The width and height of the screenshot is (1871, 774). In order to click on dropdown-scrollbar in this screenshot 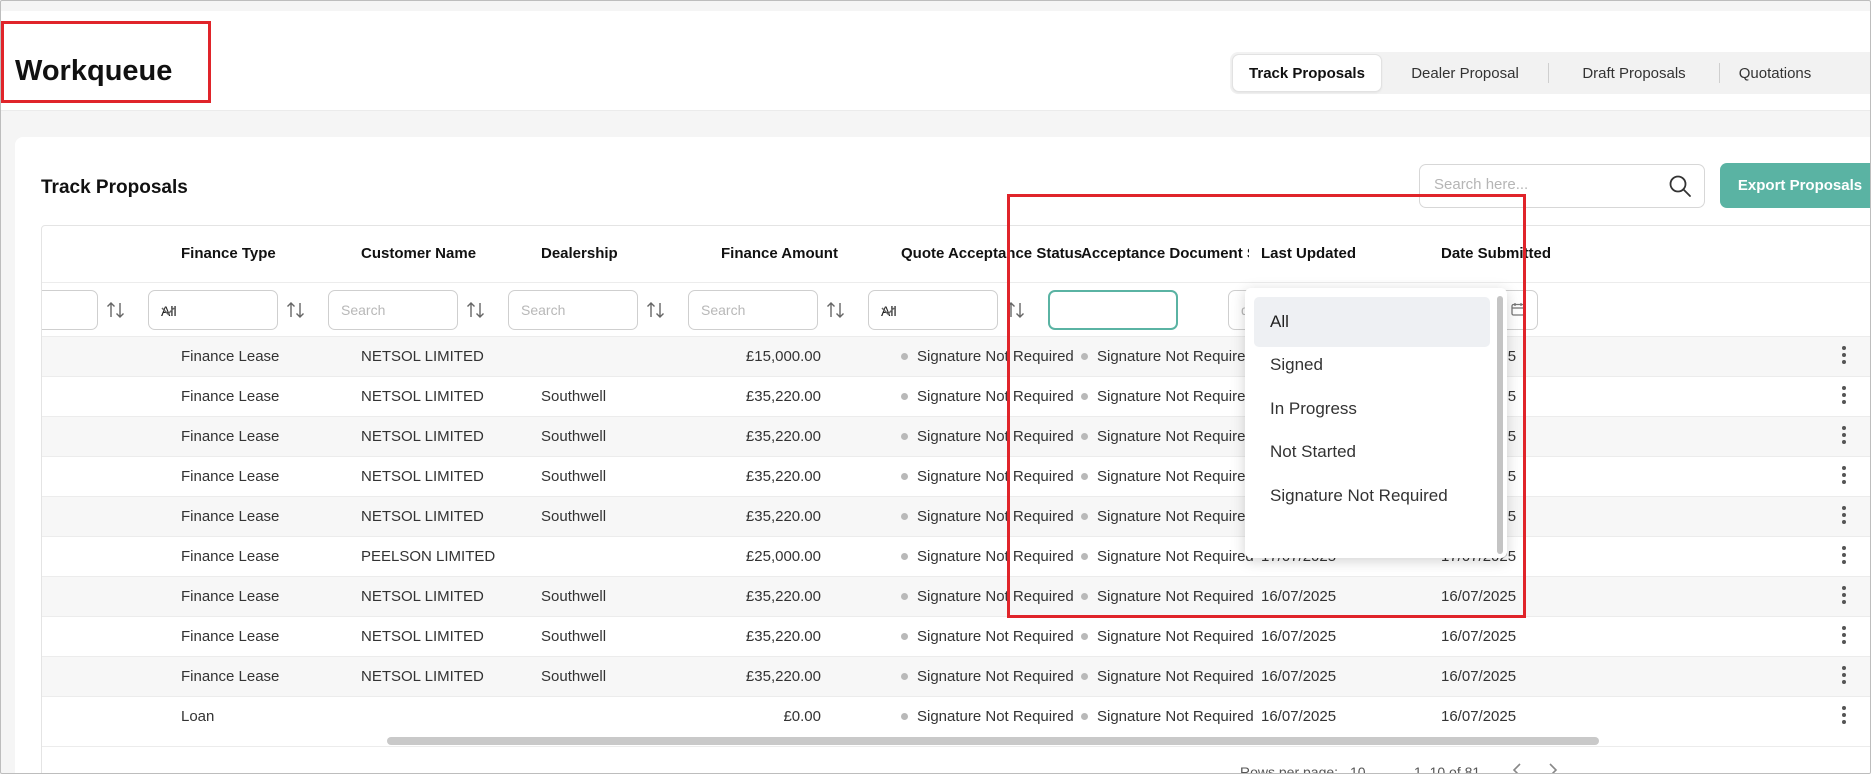, I will do `click(1500, 425)`.